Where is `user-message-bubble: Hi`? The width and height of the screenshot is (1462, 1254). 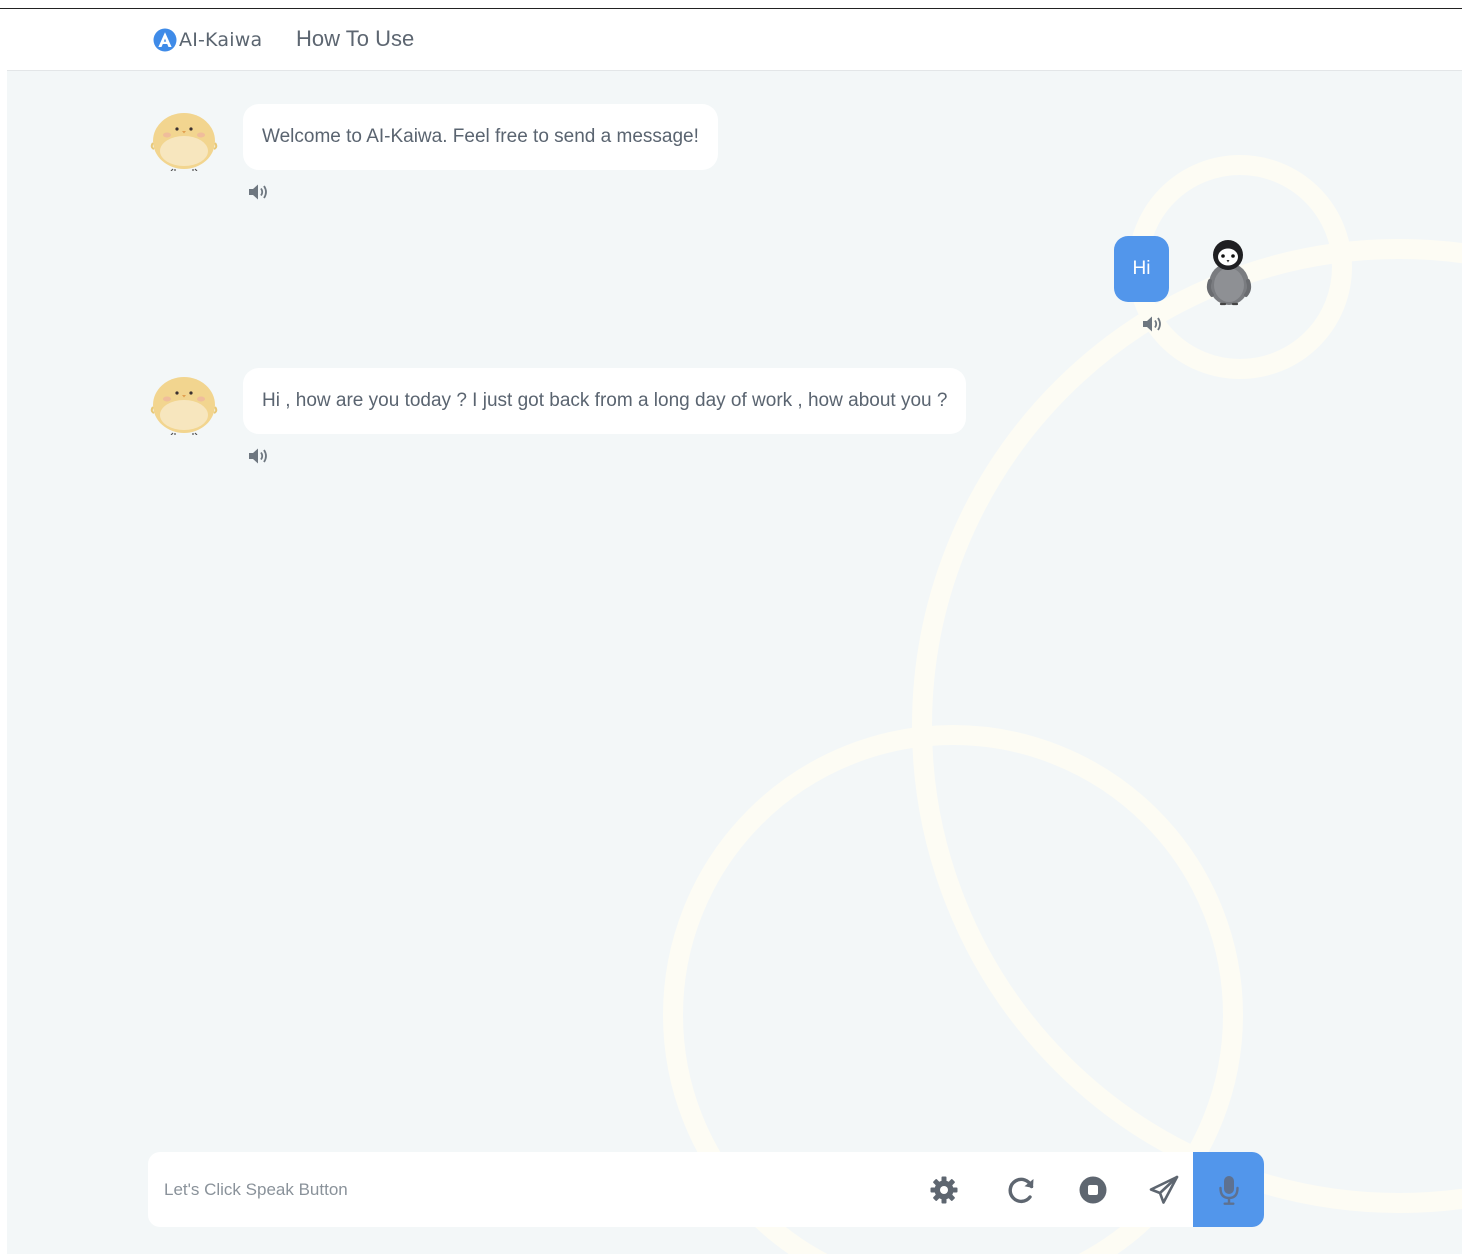 user-message-bubble: Hi is located at coordinates (1141, 269).